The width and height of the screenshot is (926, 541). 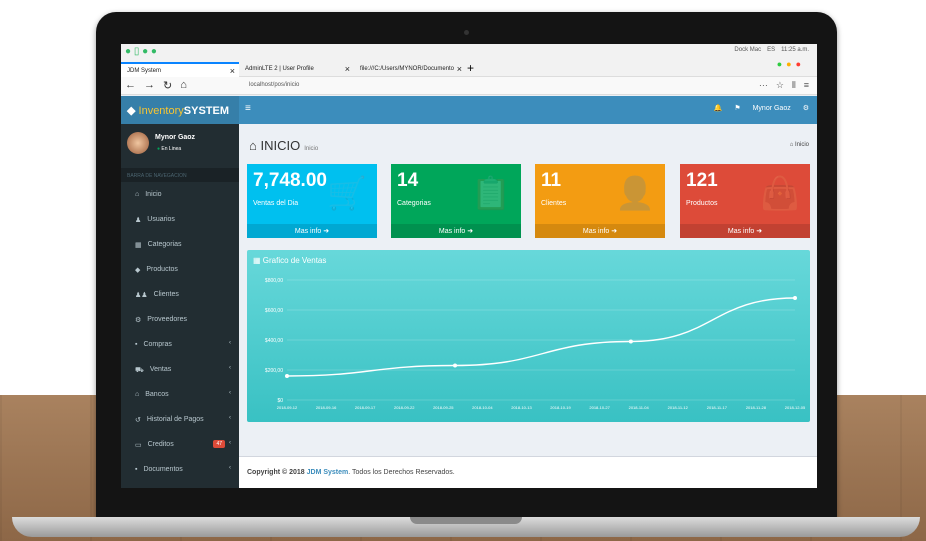 I want to click on bell-icon: 🔔, so click(x=718, y=108).